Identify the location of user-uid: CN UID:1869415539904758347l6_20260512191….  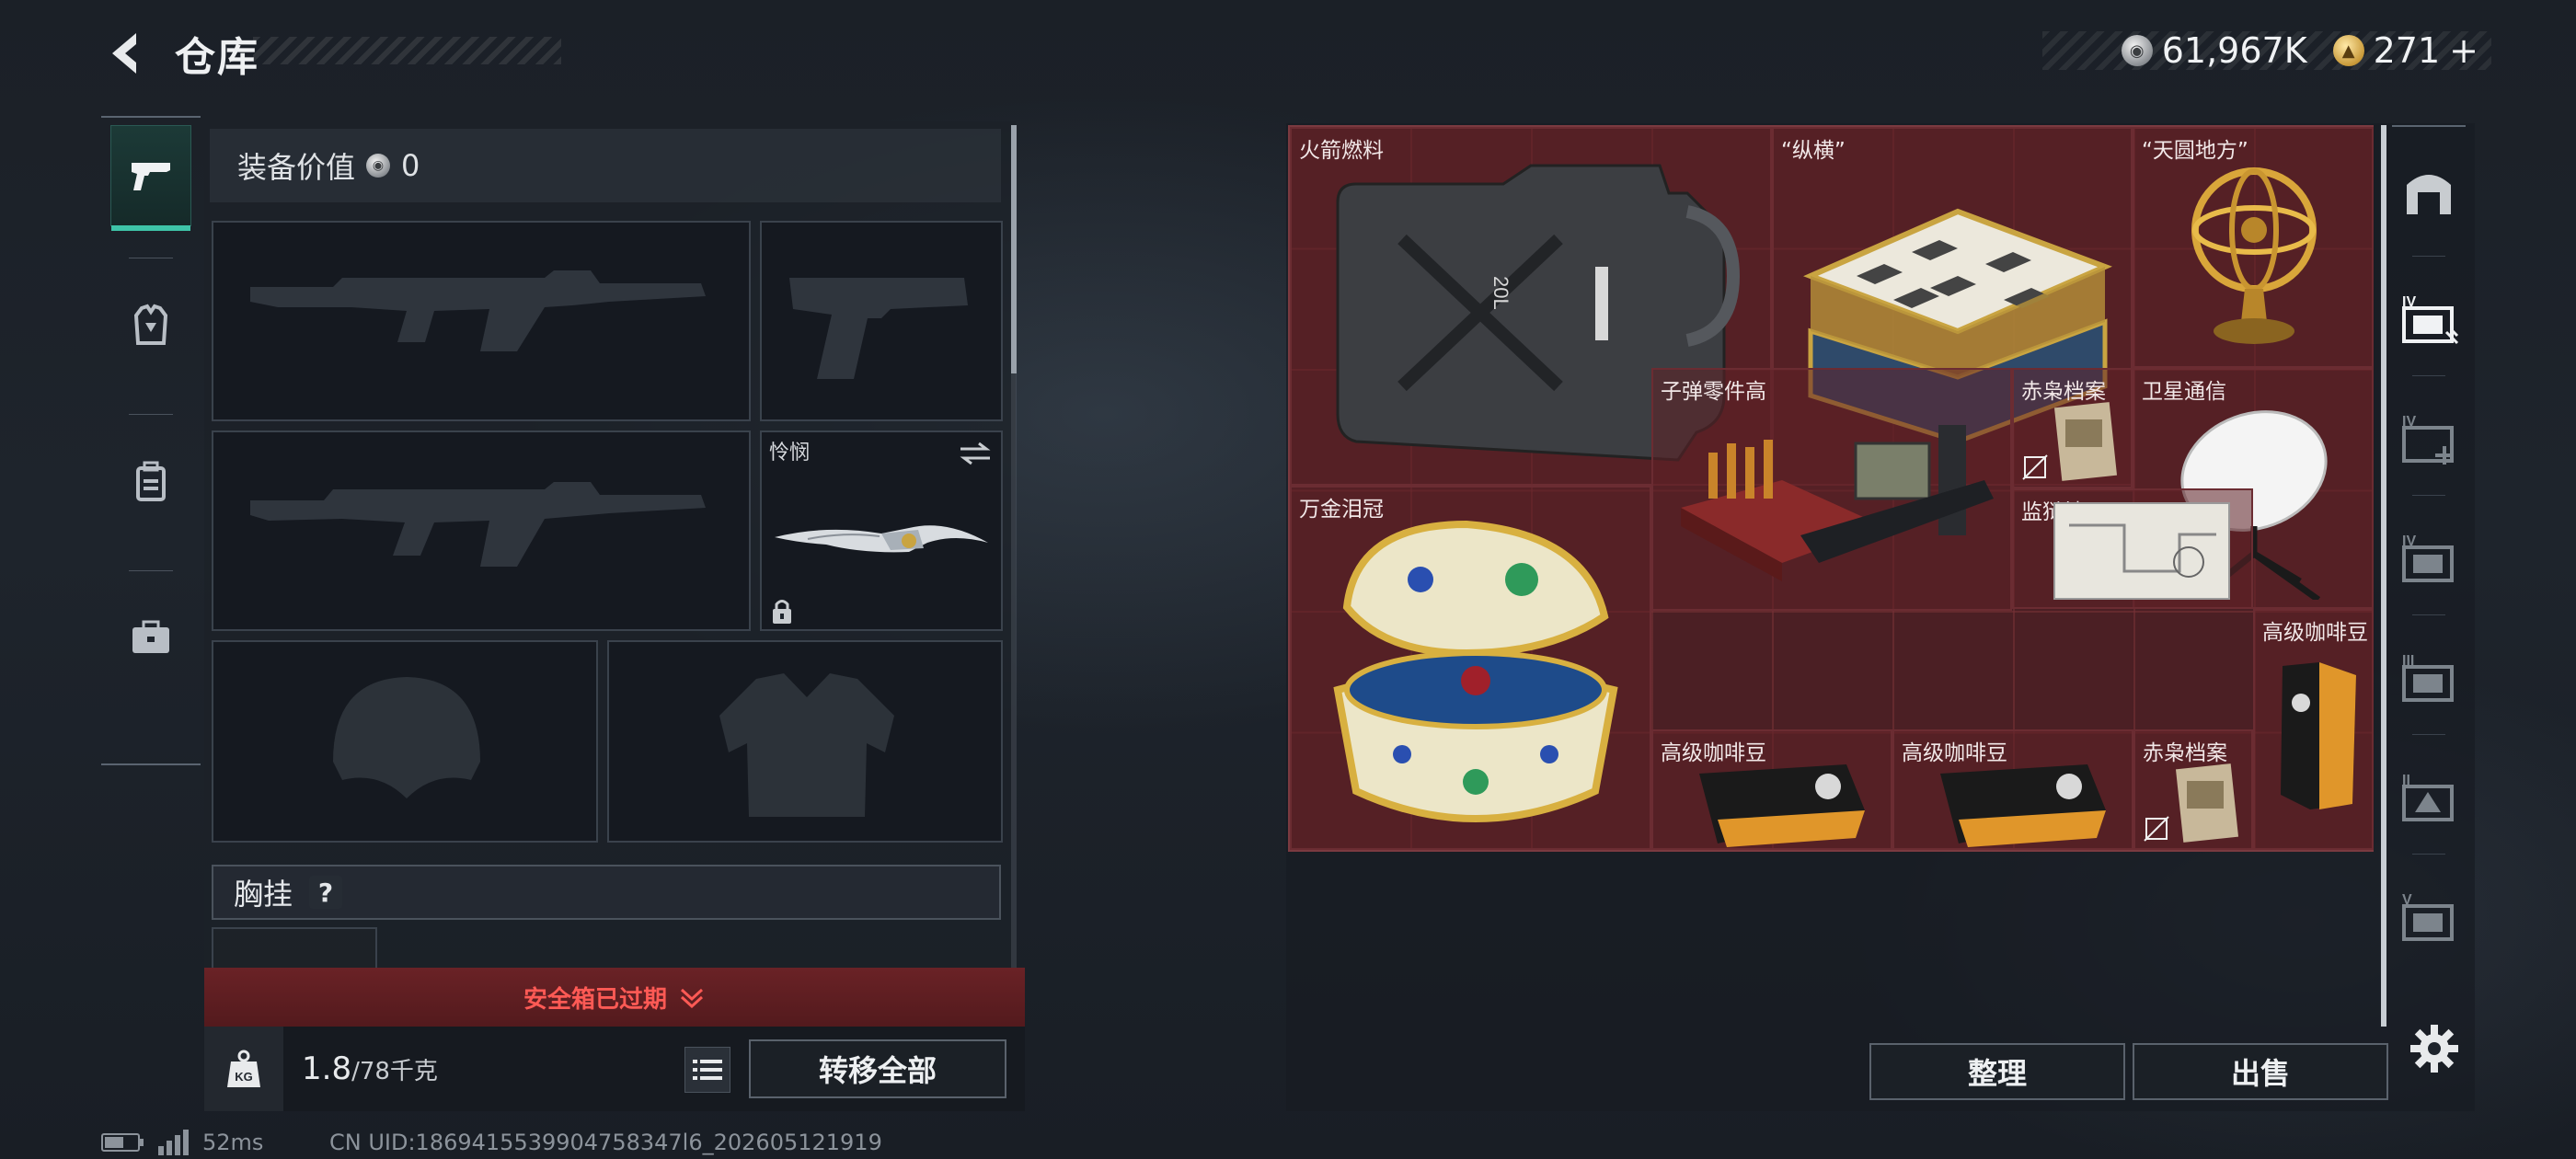
(605, 1142).